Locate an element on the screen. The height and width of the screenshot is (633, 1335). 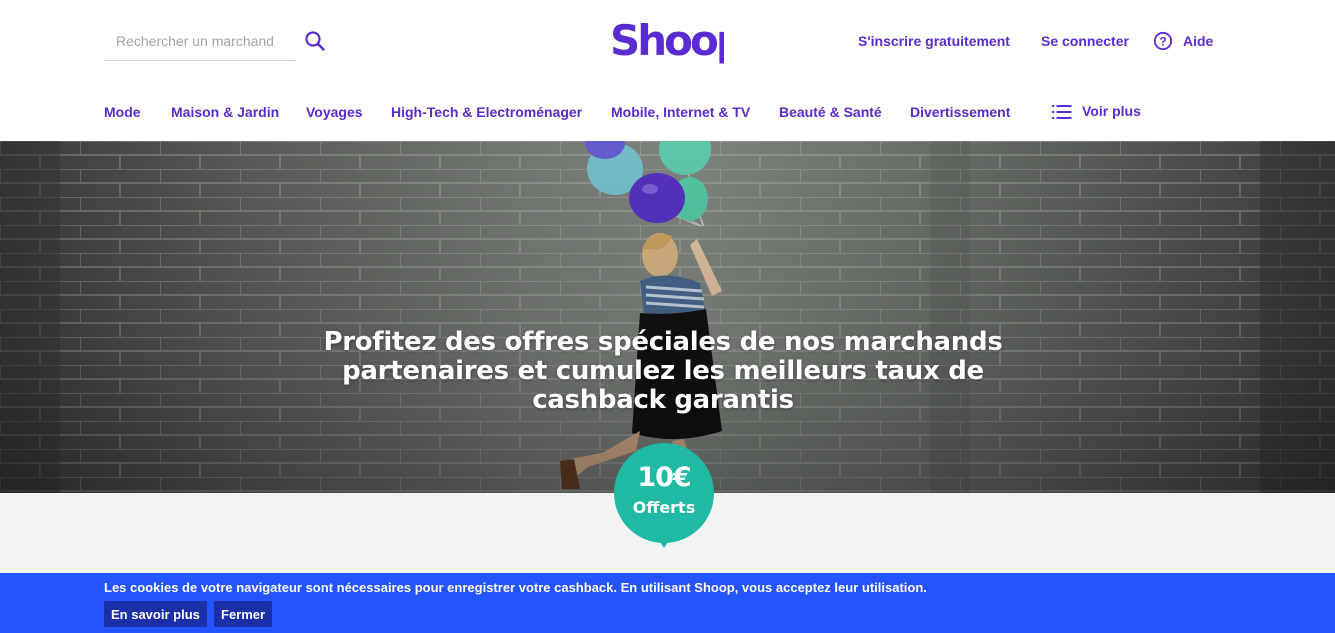
badge-amount: 10€ is located at coordinates (664, 477).